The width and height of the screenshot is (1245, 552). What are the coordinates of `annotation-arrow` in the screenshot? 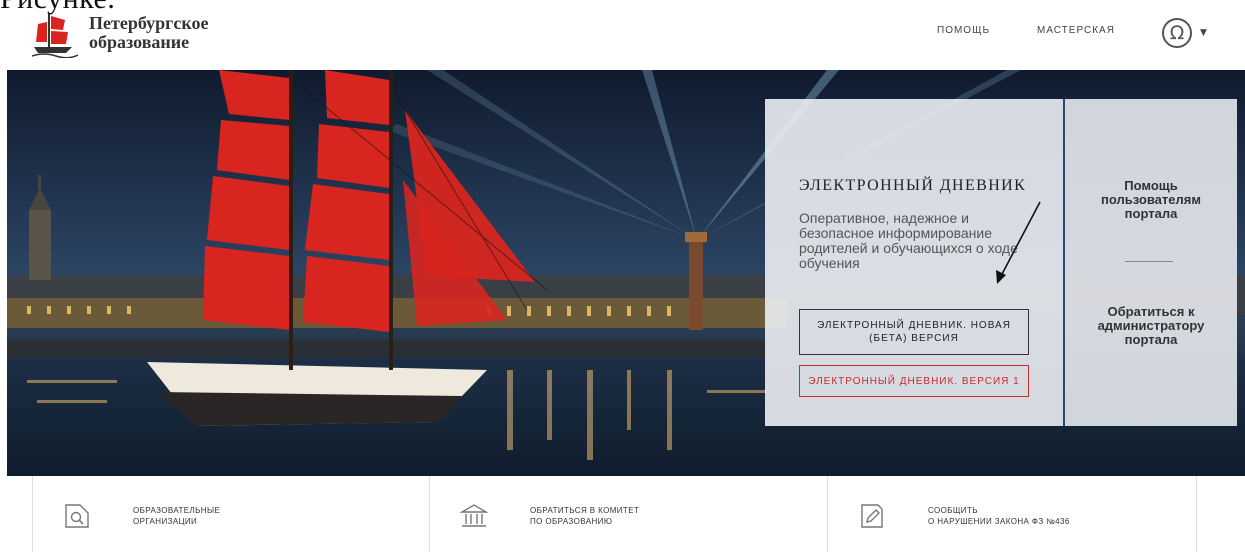 It's located at (1018, 242).